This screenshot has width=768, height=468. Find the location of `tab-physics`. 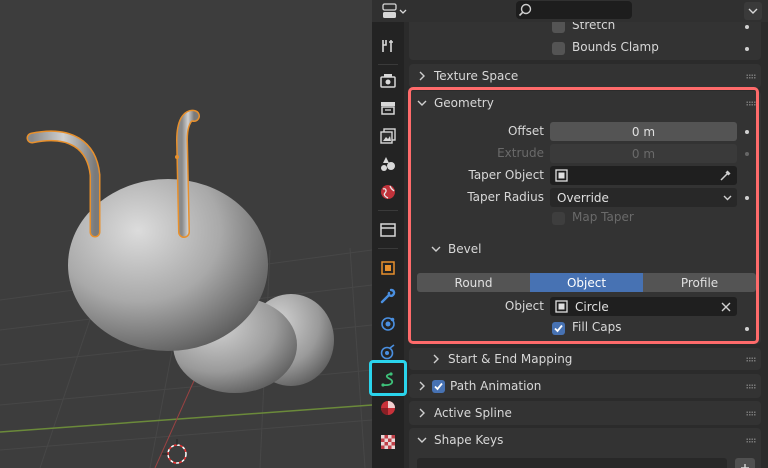

tab-physics is located at coordinates (388, 352).